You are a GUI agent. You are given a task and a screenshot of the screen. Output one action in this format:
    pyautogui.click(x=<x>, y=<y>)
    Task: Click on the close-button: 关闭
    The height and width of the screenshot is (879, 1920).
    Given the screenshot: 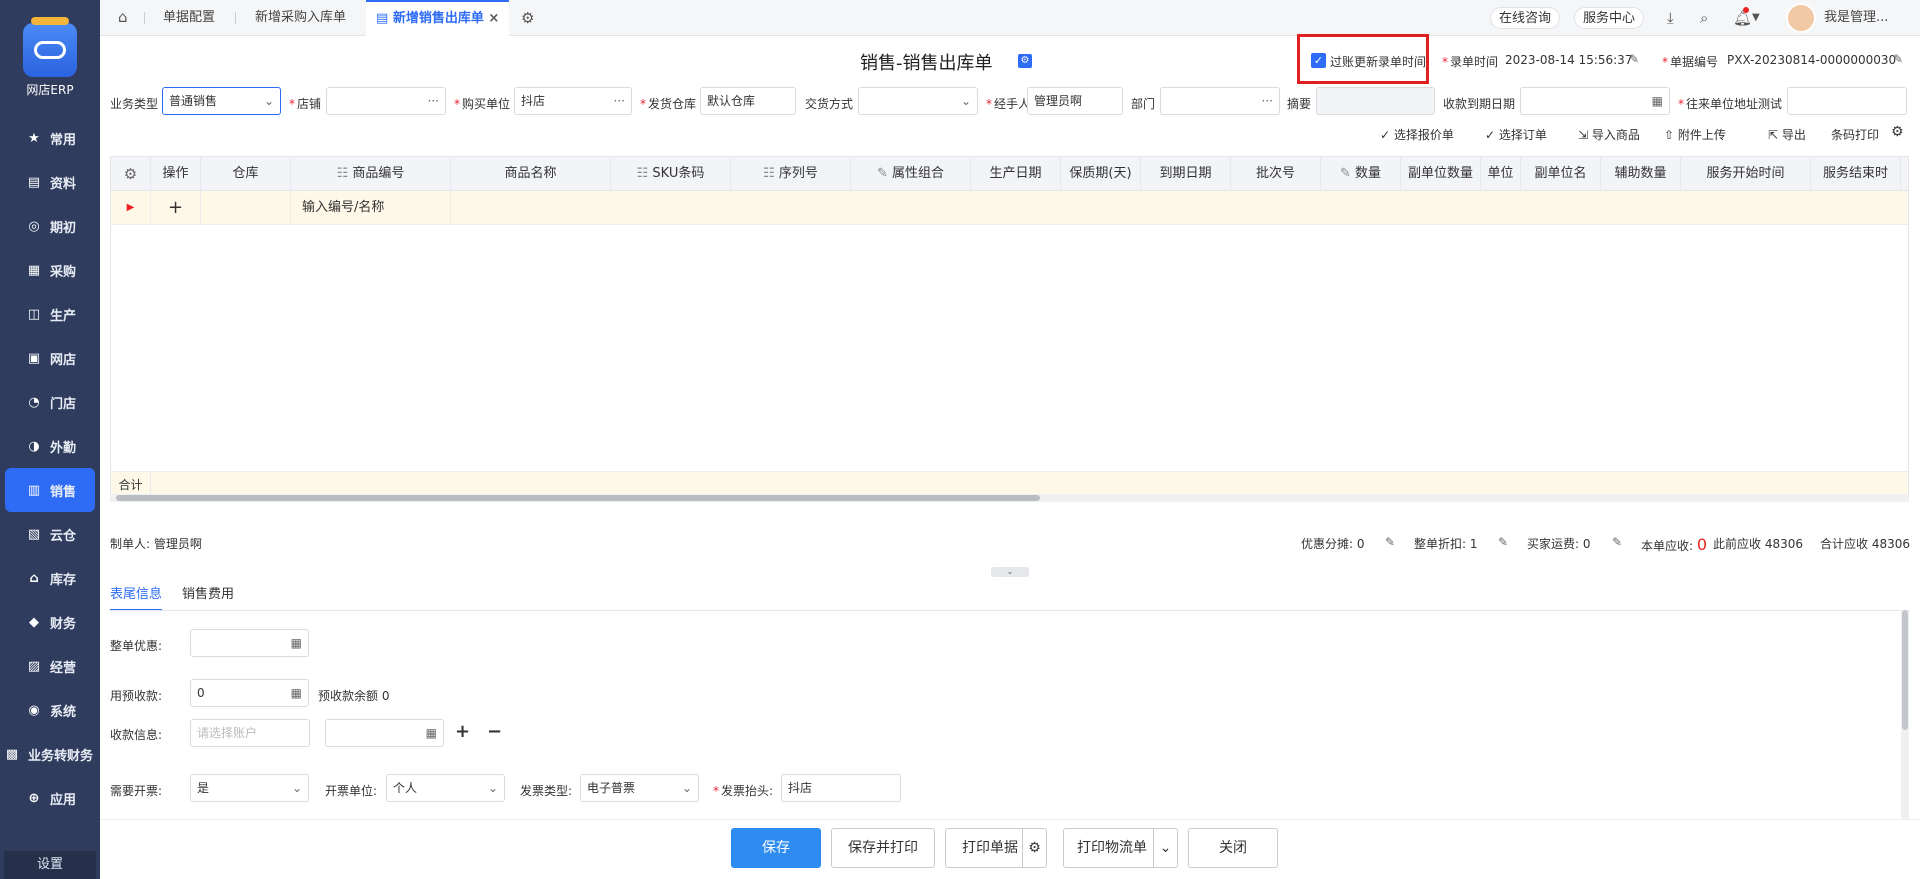 What is the action you would take?
    pyautogui.click(x=1233, y=848)
    